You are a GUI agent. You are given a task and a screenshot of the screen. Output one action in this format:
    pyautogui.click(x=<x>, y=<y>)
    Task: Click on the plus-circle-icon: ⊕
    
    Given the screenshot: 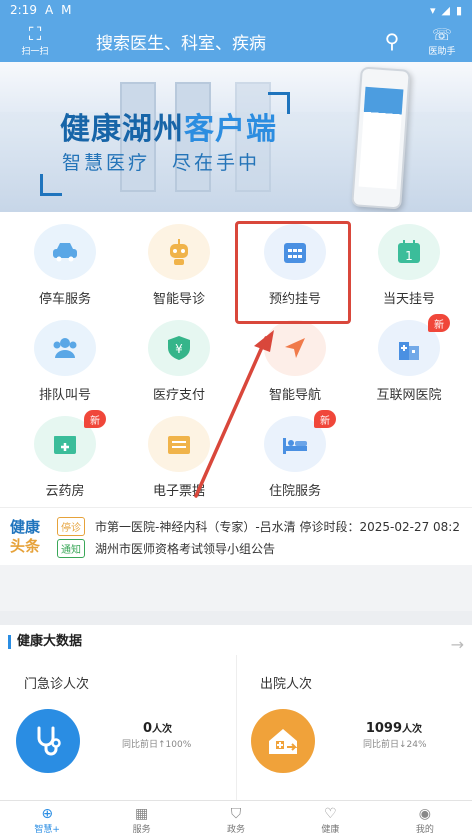 What is the action you would take?
    pyautogui.click(x=47, y=814)
    